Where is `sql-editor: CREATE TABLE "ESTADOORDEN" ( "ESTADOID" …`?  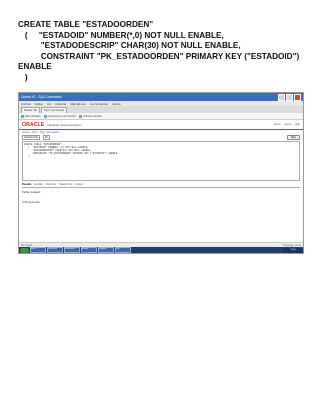
sql-editor: CREATE TABLE "ESTADOORDEN" ( "ESTADOID" … is located at coordinates (161, 161).